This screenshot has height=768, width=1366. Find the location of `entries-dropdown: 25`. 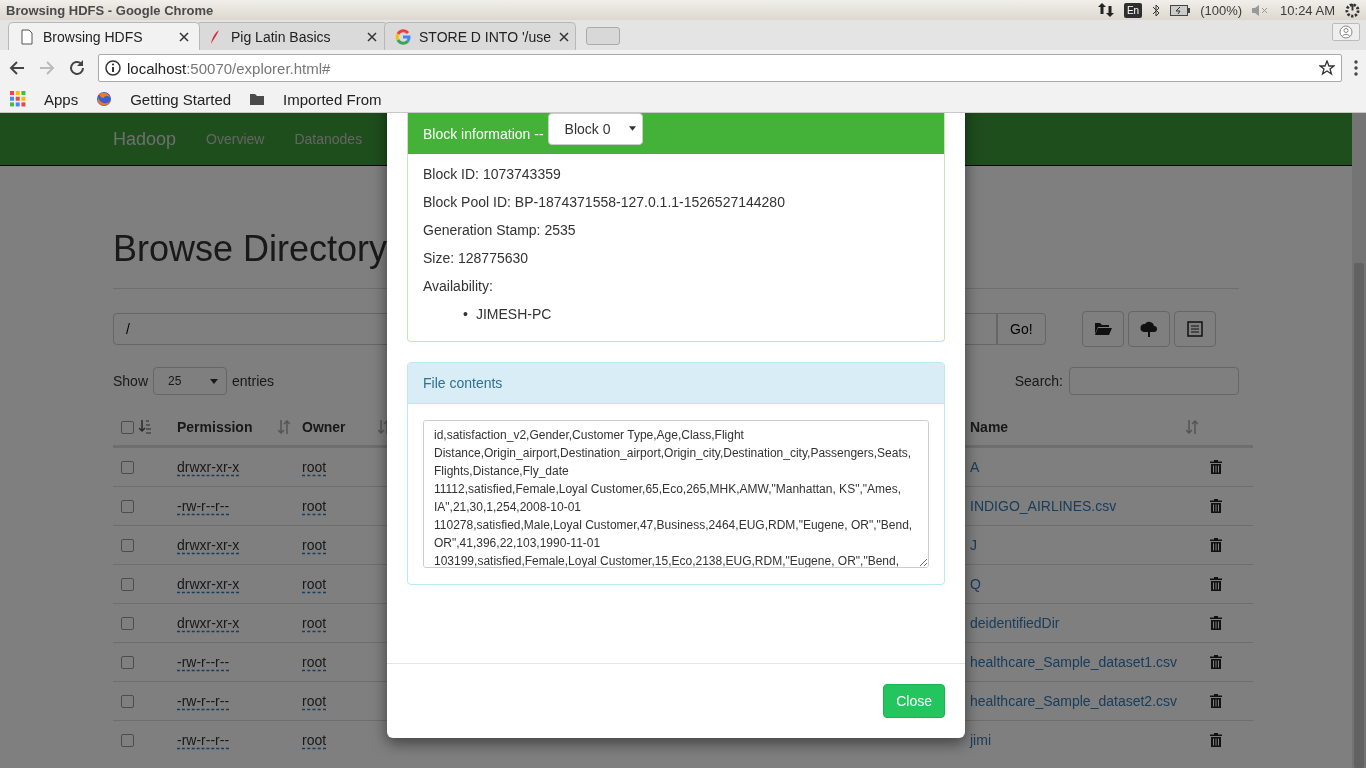

entries-dropdown: 25 is located at coordinates (190, 381).